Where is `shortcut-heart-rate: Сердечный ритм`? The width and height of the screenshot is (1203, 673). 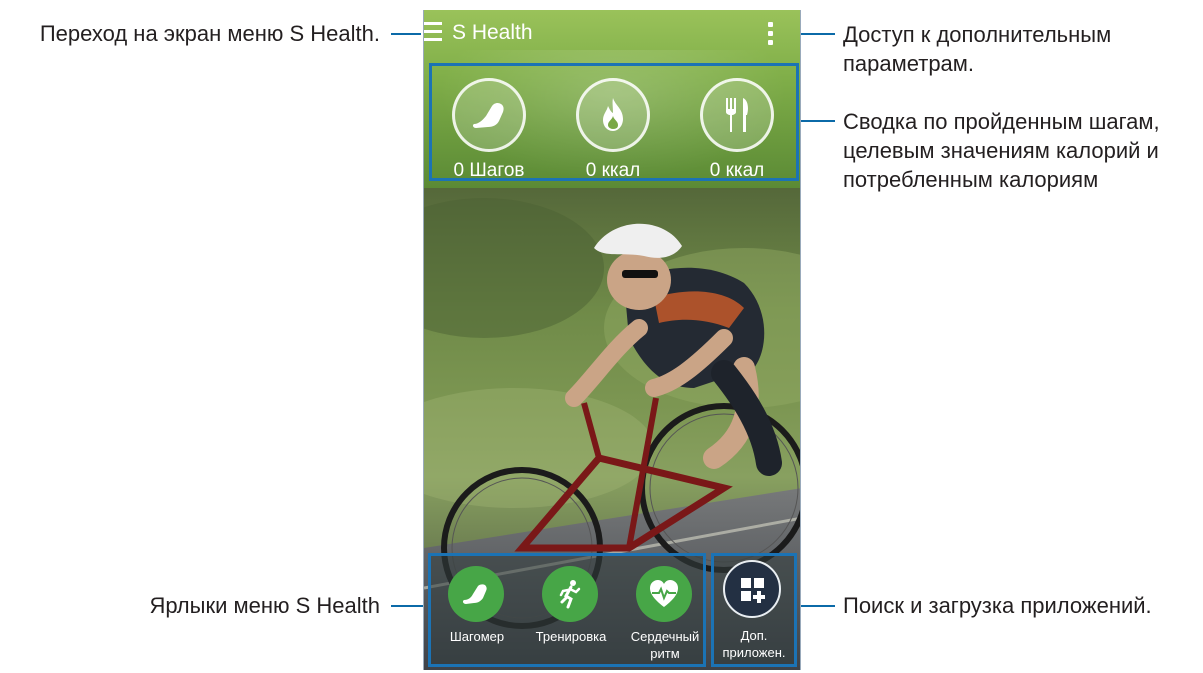 shortcut-heart-rate: Сердечный ритм is located at coordinates (665, 616).